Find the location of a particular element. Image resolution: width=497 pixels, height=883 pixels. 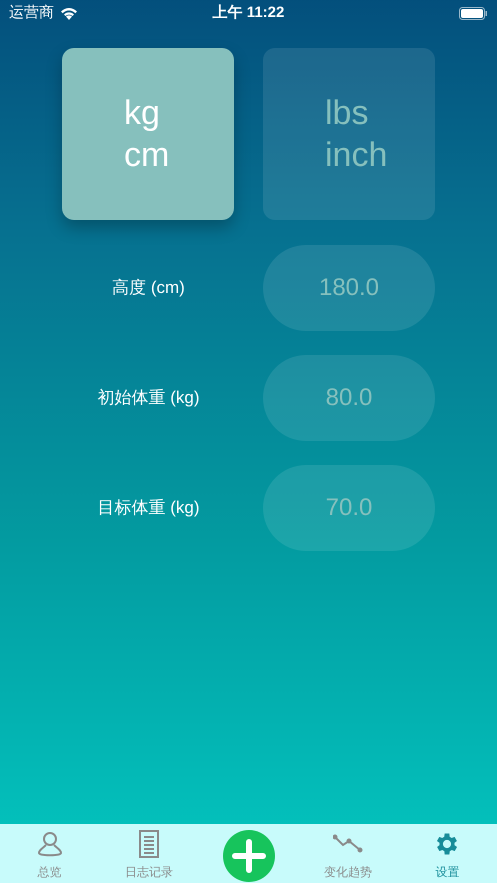

tab-item: 变化趋势 is located at coordinates (348, 853).